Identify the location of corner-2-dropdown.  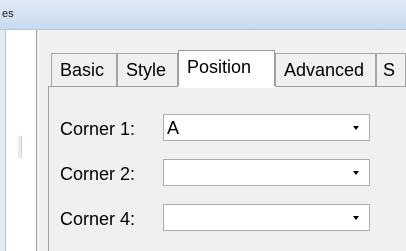
(266, 172).